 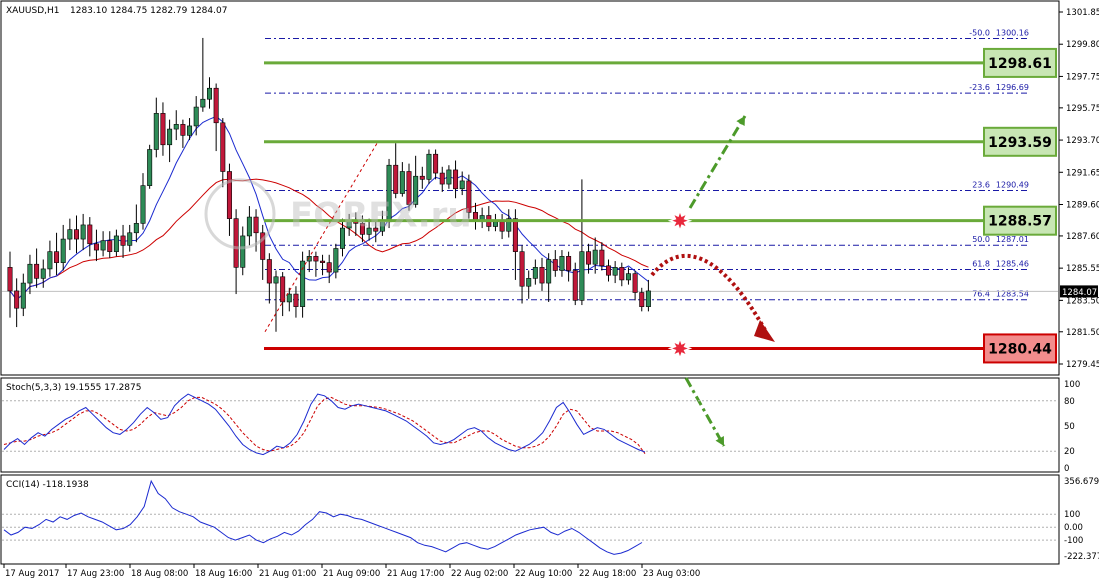 What do you see at coordinates (1082, 77) in the screenshot?
I see `price-axis-label: 1297.75` at bounding box center [1082, 77].